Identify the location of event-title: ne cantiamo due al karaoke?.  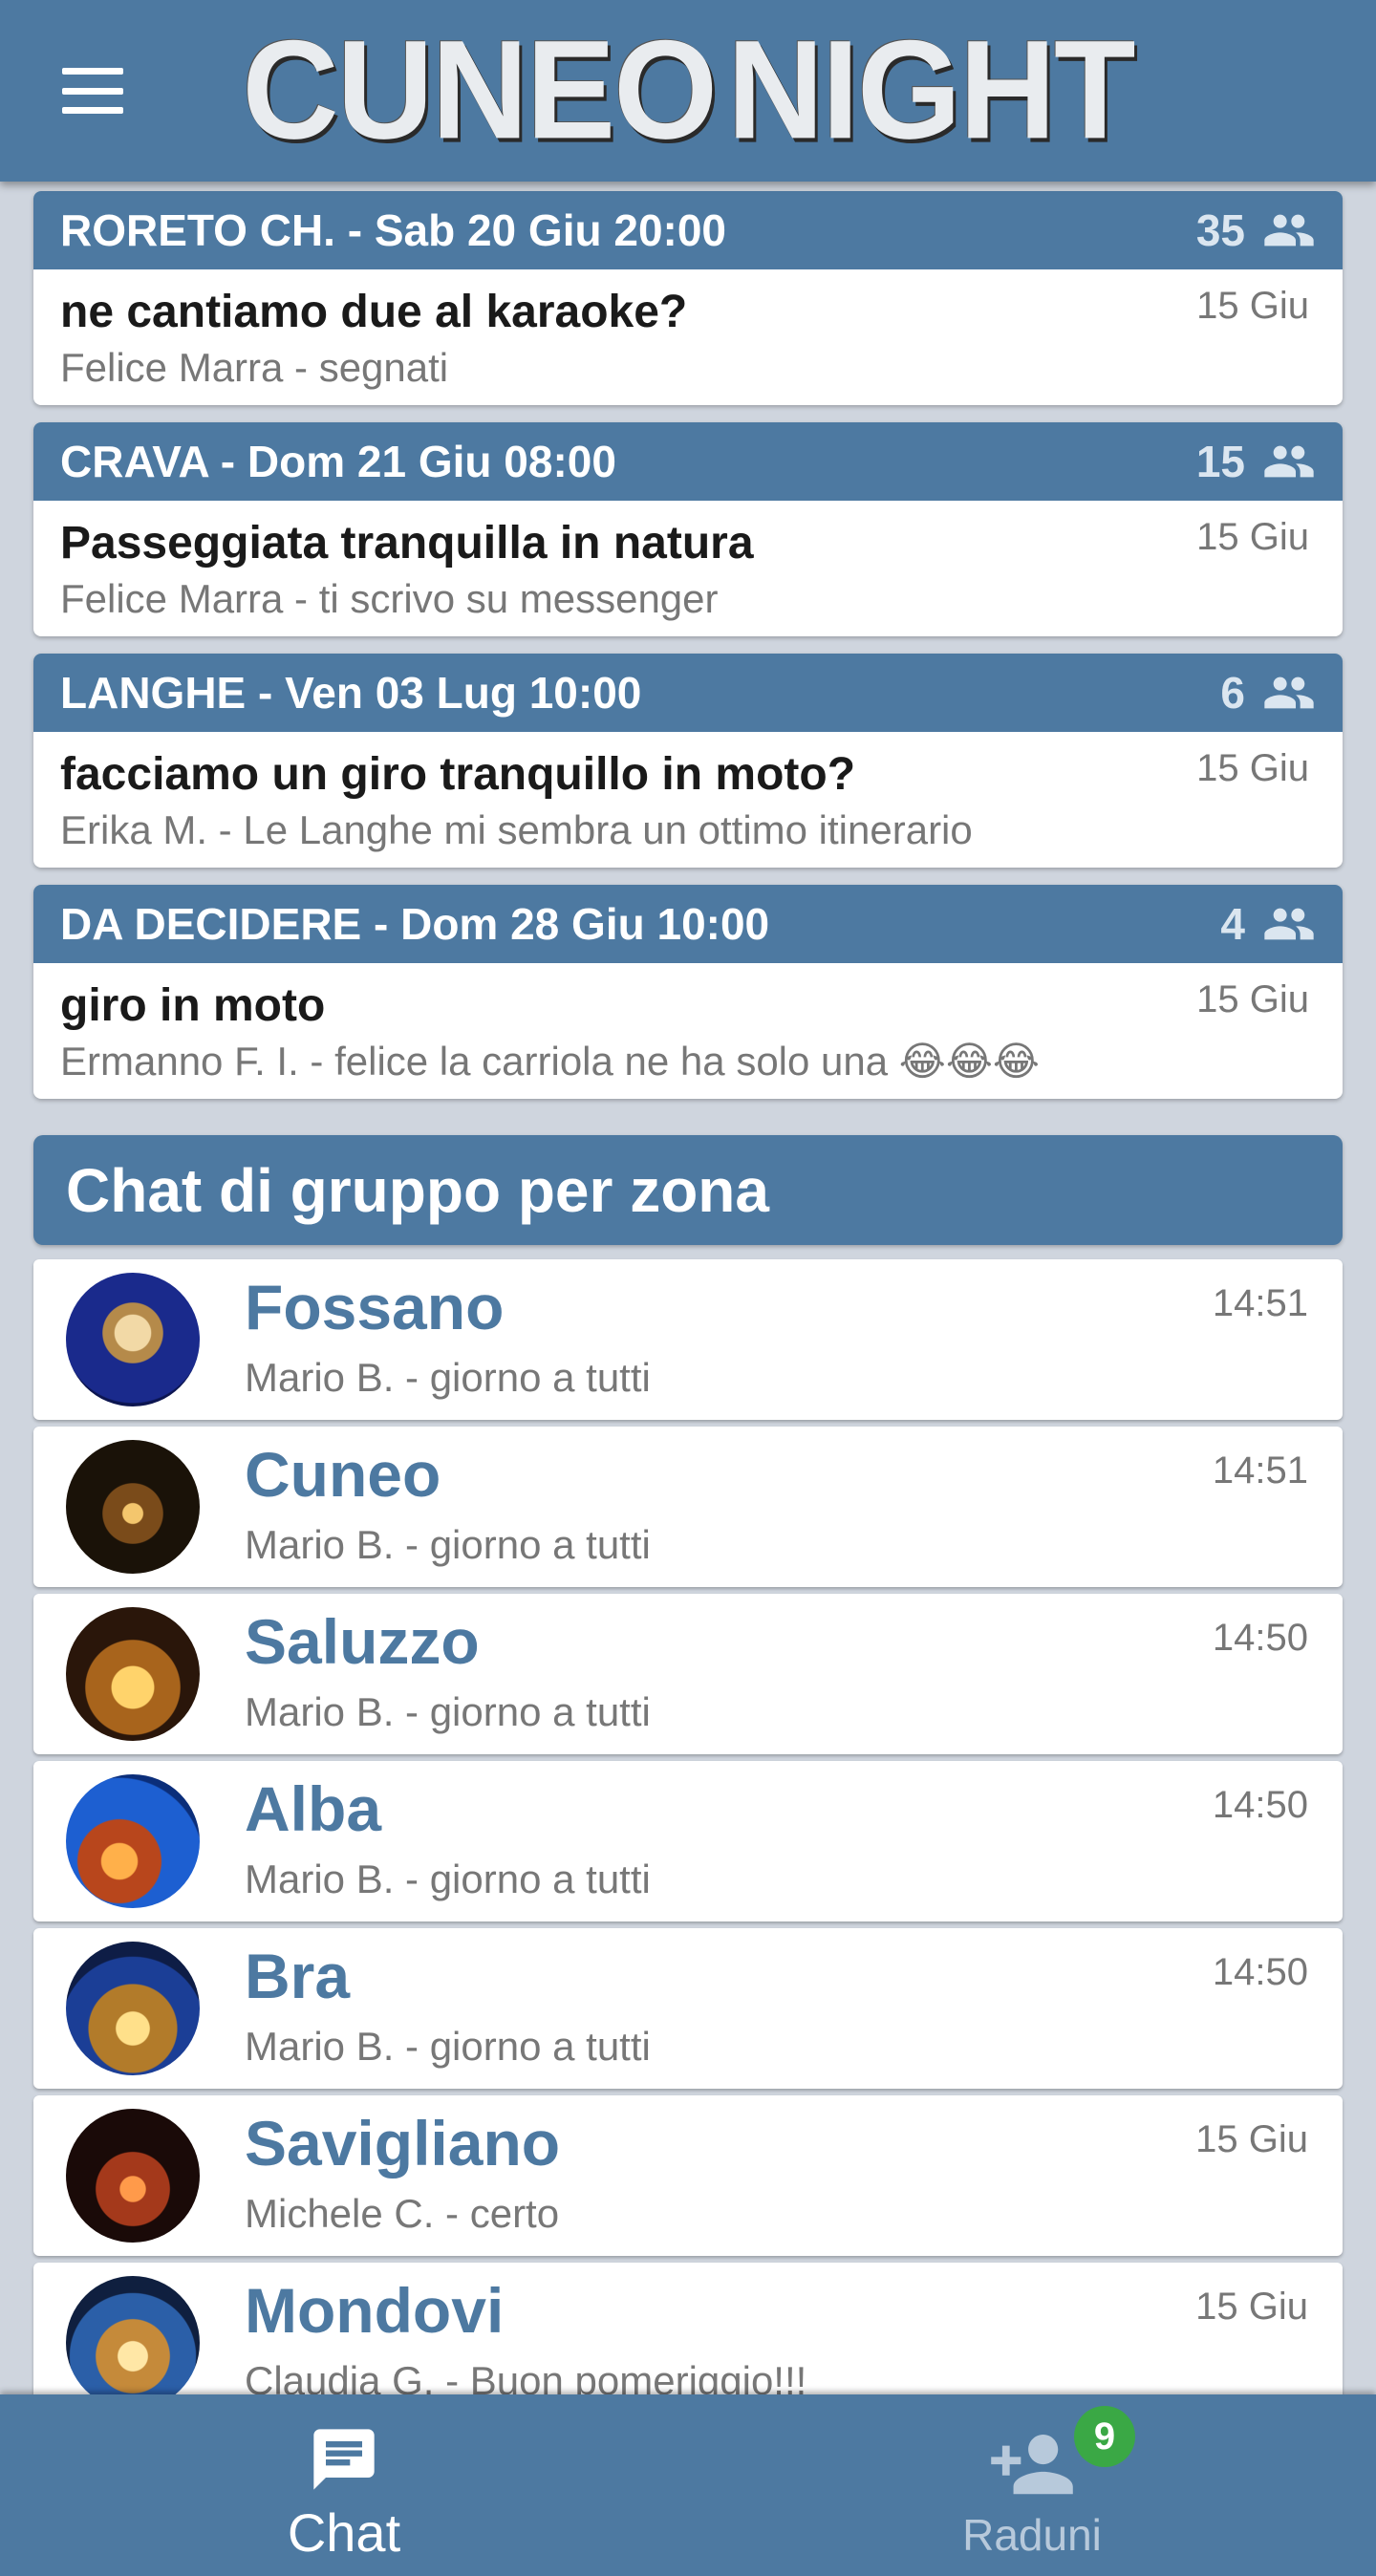
(374, 312).